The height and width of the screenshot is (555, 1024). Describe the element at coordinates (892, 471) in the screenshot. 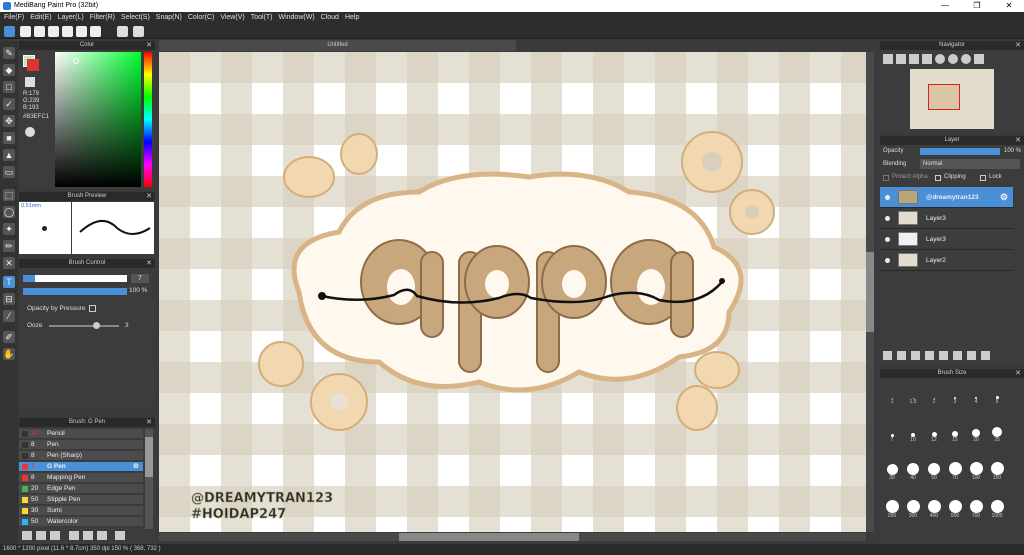

I see `brush-size-option: 30` at that location.